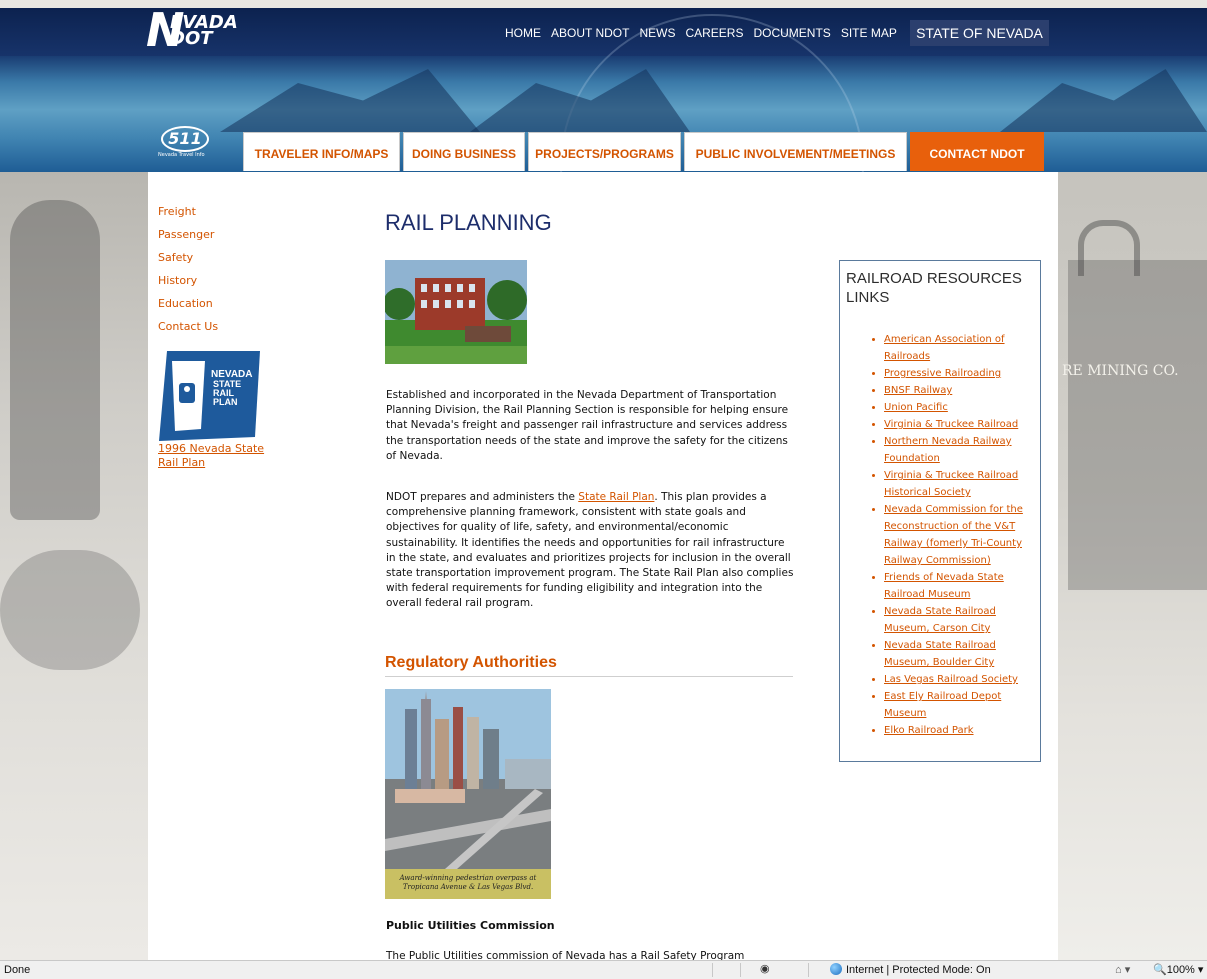 This screenshot has height=979, width=1207. I want to click on list-item: East Ely Railroad Depot Museum, so click(962, 705).